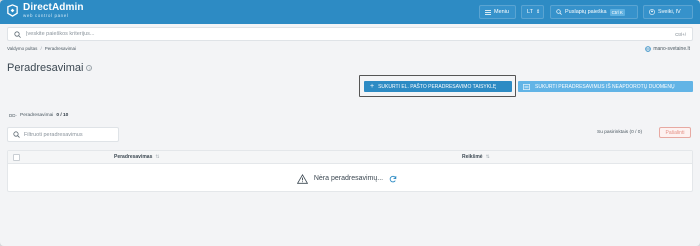  Describe the element at coordinates (472, 157) in the screenshot. I see `column-value-label: Reikšmė` at that location.